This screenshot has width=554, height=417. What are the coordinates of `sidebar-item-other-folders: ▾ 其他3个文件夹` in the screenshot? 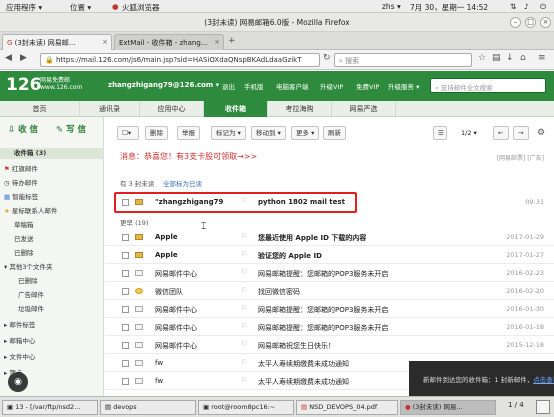 It's located at (28, 266).